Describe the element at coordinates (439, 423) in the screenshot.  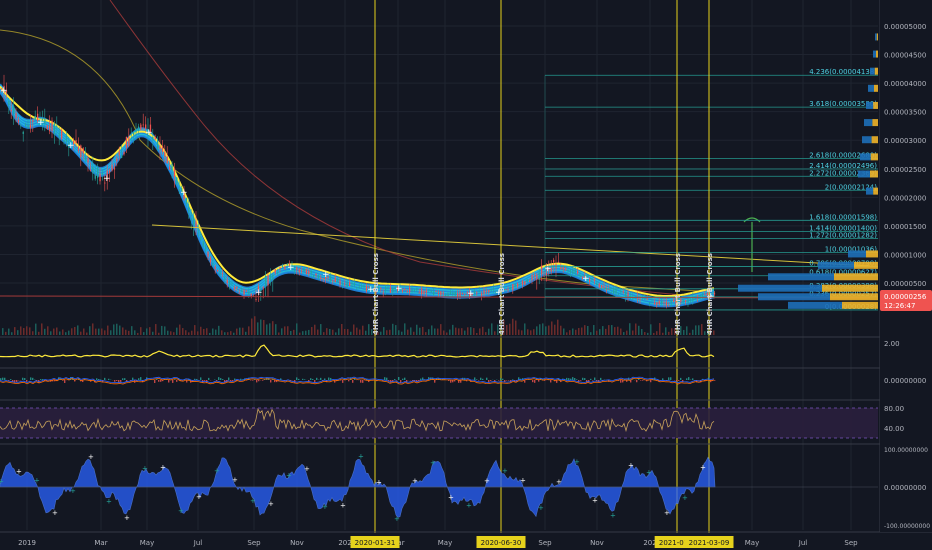
I see `indicator-pane-rsi` at that location.